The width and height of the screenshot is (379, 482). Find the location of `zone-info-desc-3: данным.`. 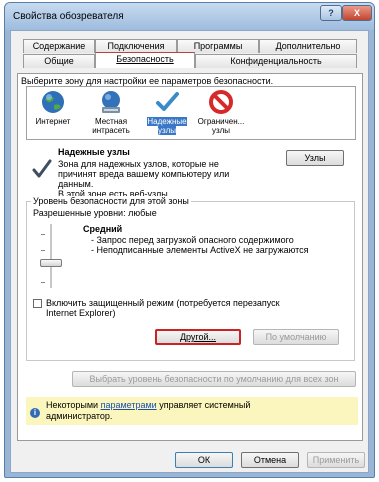

zone-info-desc-3: данным. is located at coordinates (76, 184).